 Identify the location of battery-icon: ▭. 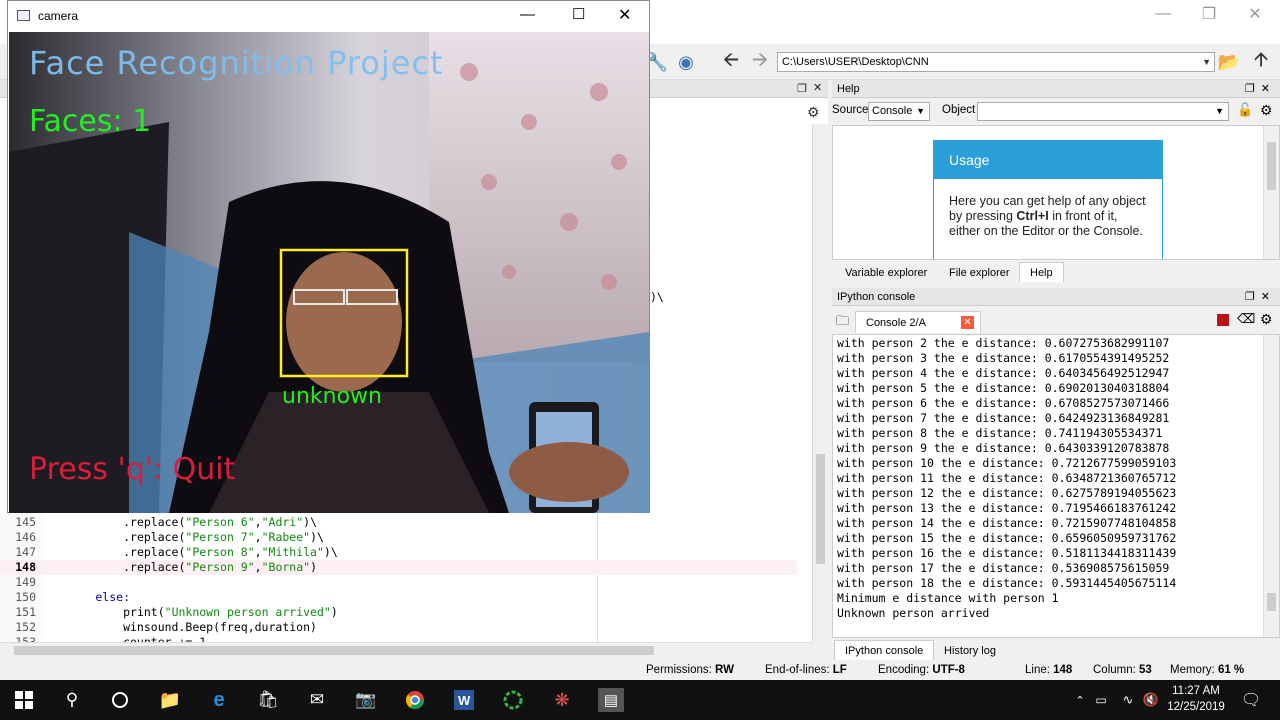
(1101, 700).